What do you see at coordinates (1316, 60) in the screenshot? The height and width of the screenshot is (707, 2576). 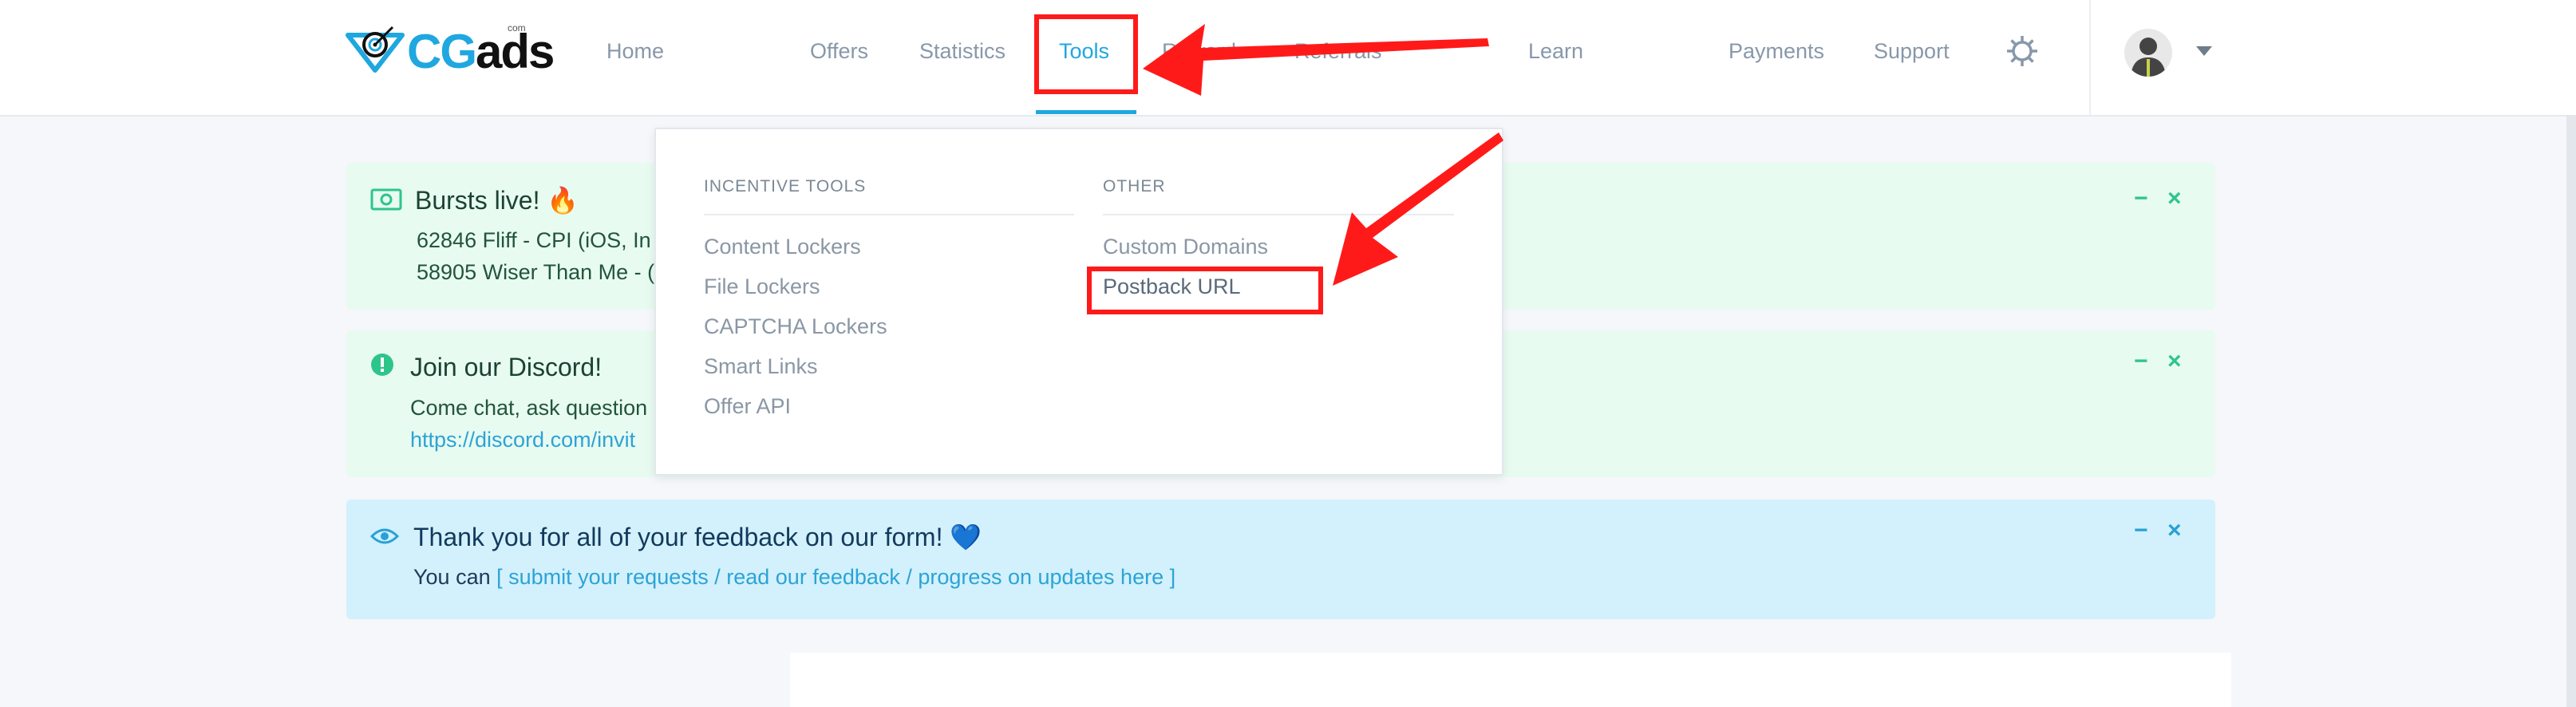 I see `arrow-to-tools-icon` at bounding box center [1316, 60].